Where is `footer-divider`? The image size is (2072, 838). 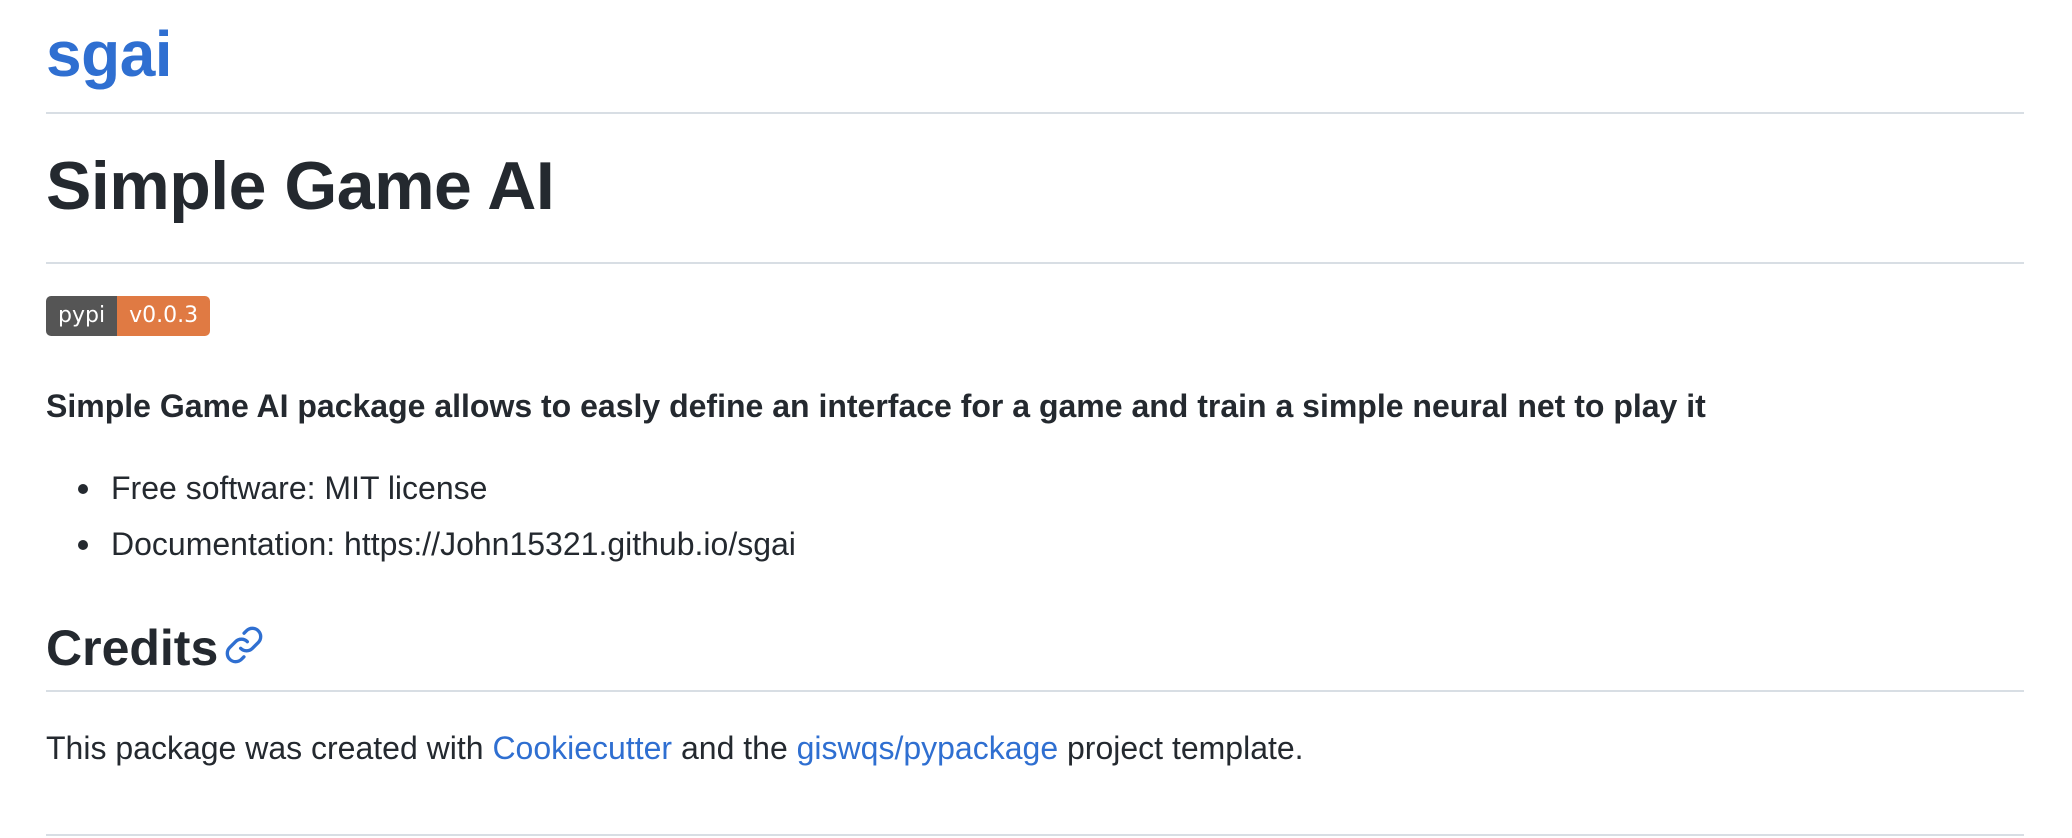 footer-divider is located at coordinates (1035, 835).